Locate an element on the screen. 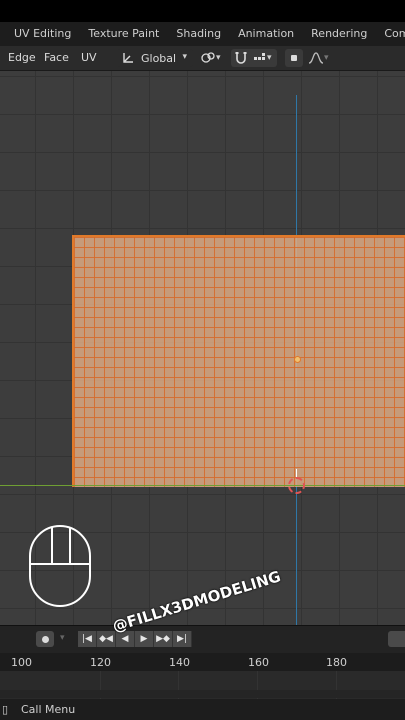 The width and height of the screenshot is (405, 720). tab-texture-paint: Texture Paint is located at coordinates (123, 34).